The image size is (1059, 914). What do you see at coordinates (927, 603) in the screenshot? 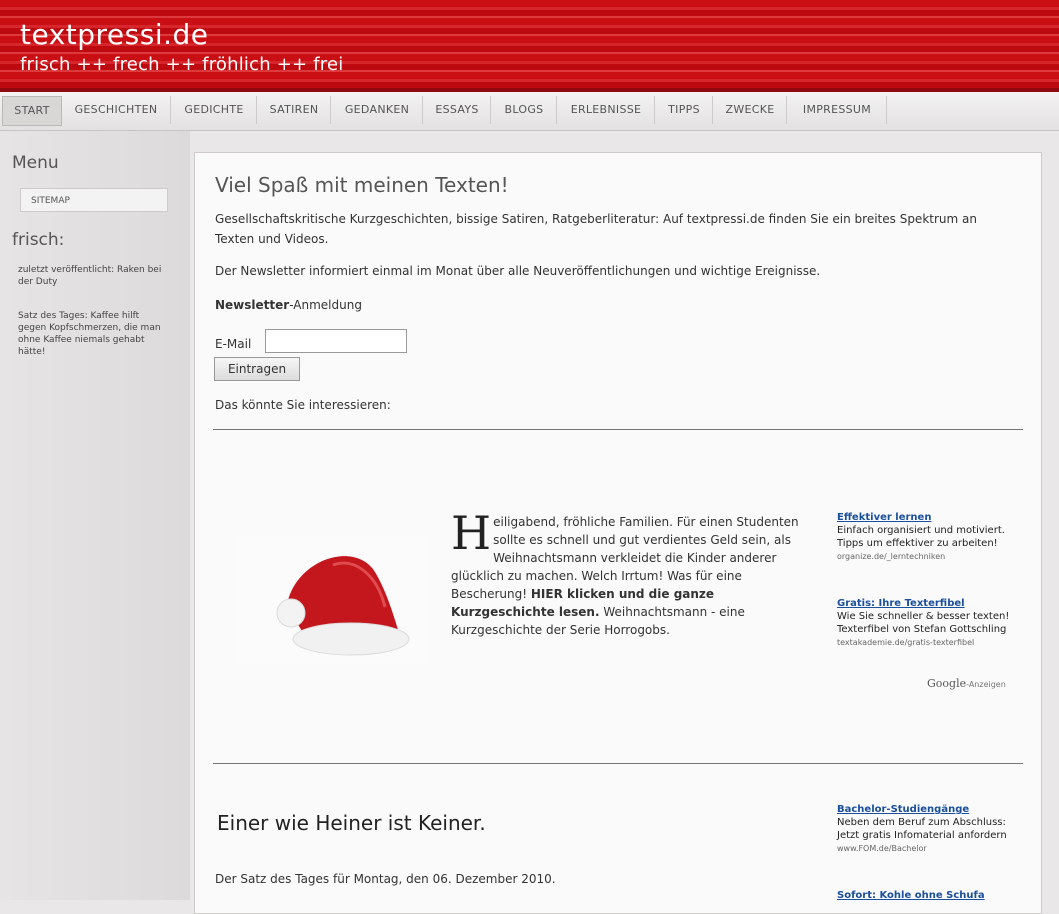
I see `ad-title: Gratis: Ihre Texterfibel` at bounding box center [927, 603].